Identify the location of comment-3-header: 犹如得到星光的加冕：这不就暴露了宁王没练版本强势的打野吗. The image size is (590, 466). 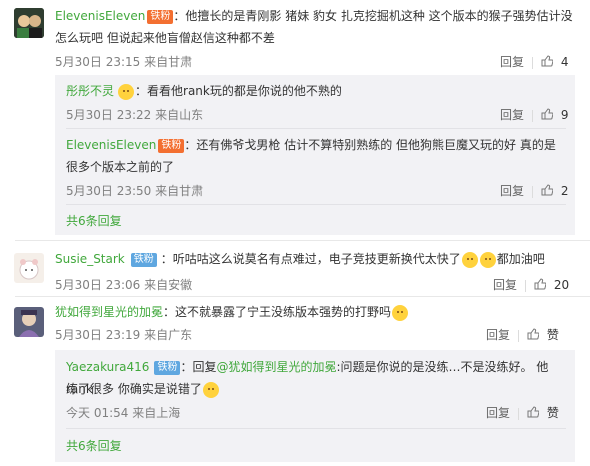
(315, 312).